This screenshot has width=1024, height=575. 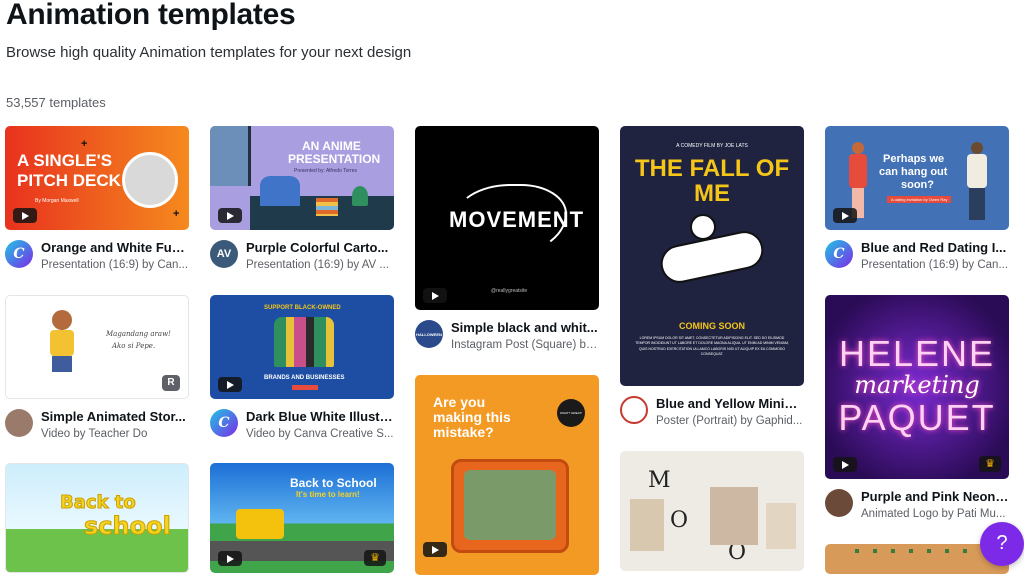 I want to click on thumb-title-line: HELENE, so click(x=917, y=353).